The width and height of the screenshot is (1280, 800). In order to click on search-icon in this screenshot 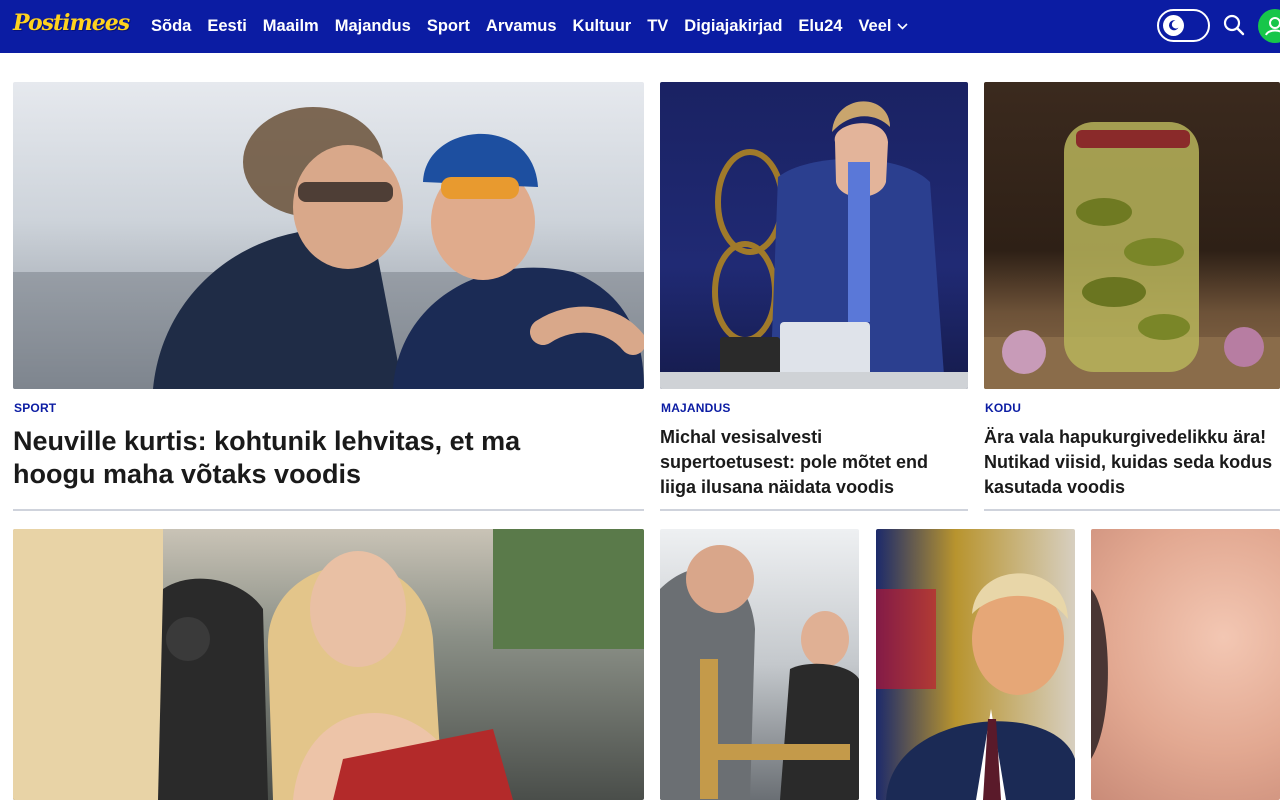, I will do `click(1234, 25)`.